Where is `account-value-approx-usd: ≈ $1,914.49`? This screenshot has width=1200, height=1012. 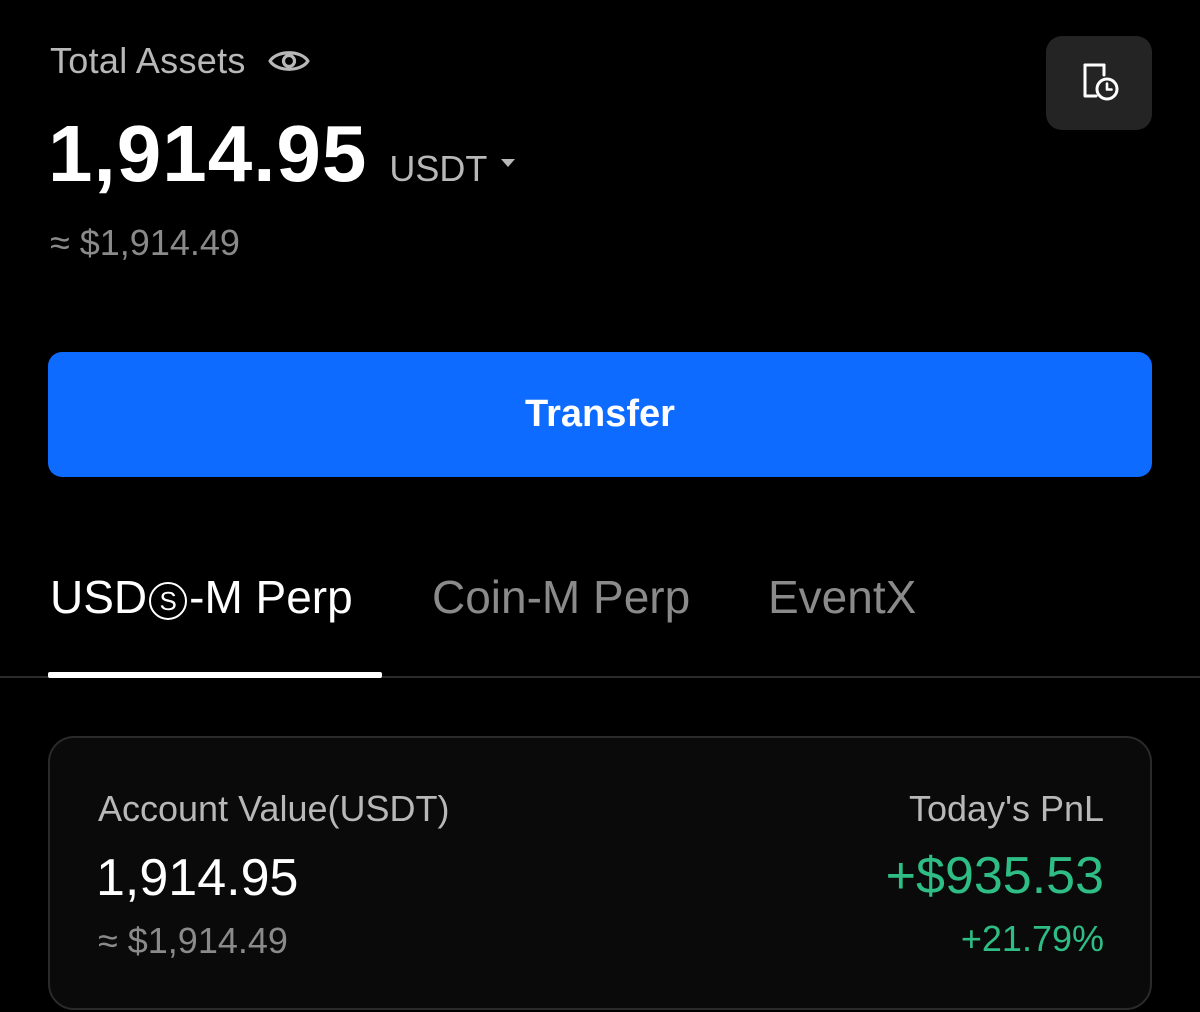
account-value-approx-usd: ≈ $1,914.49 is located at coordinates (193, 940).